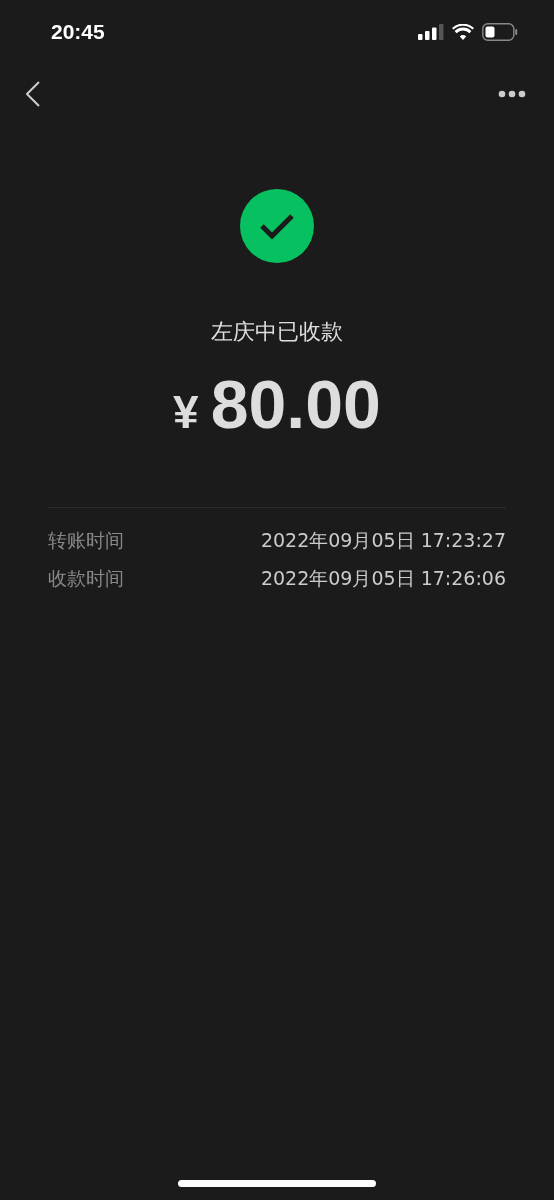 The height and width of the screenshot is (1200, 554). Describe the element at coordinates (186, 412) in the screenshot. I see `currency-symbol: ¥` at that location.